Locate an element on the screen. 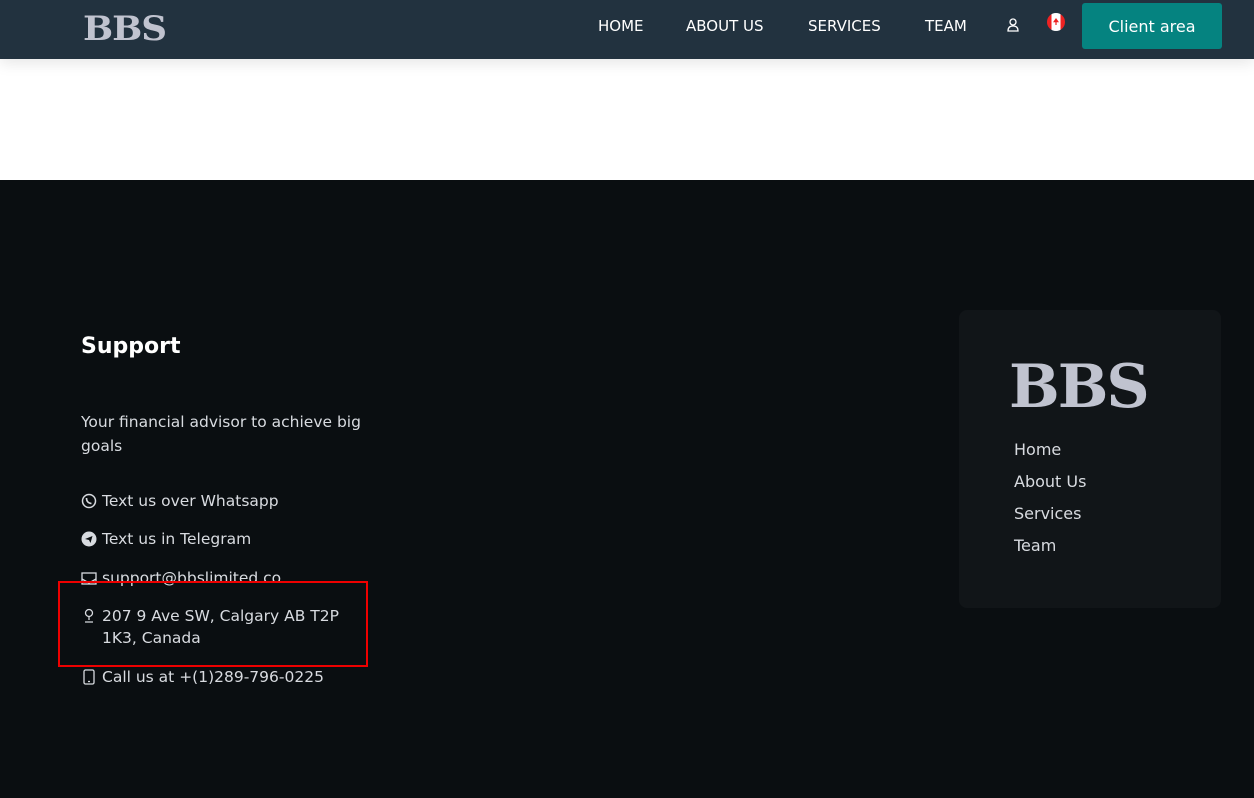  whatsapp-icon is located at coordinates (89, 501).